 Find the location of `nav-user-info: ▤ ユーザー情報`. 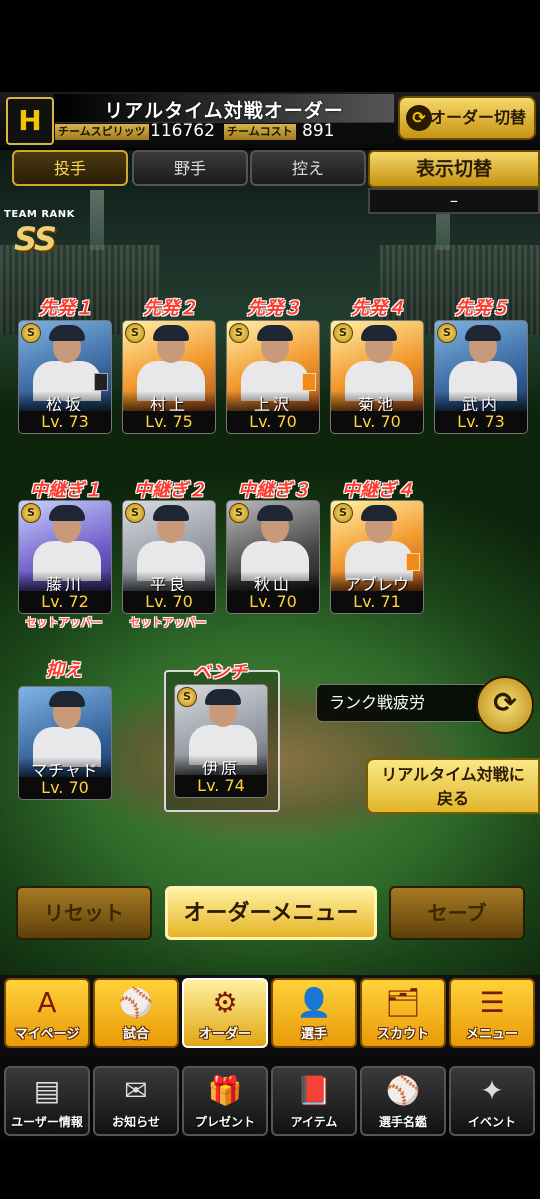

nav-user-info: ▤ ユーザー情報 is located at coordinates (47, 1101).